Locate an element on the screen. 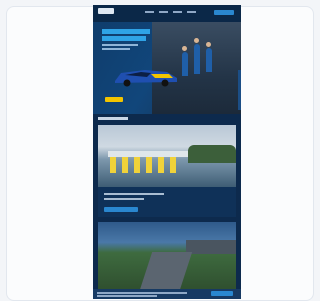 Image resolution: width=320 pixels, height=301 pixels. brand-logo-icon is located at coordinates (106, 11).